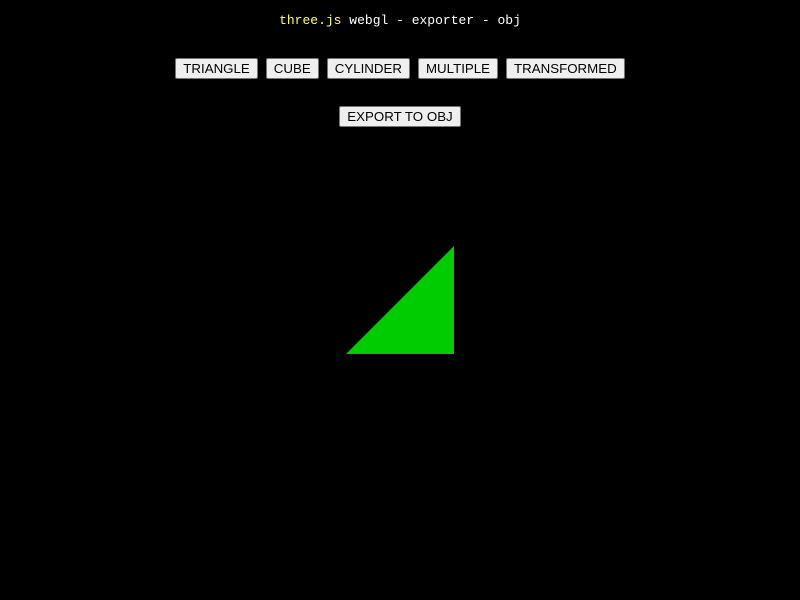 Image resolution: width=800 pixels, height=600 pixels. Describe the element at coordinates (292, 68) in the screenshot. I see `cube-button: CUBE` at that location.